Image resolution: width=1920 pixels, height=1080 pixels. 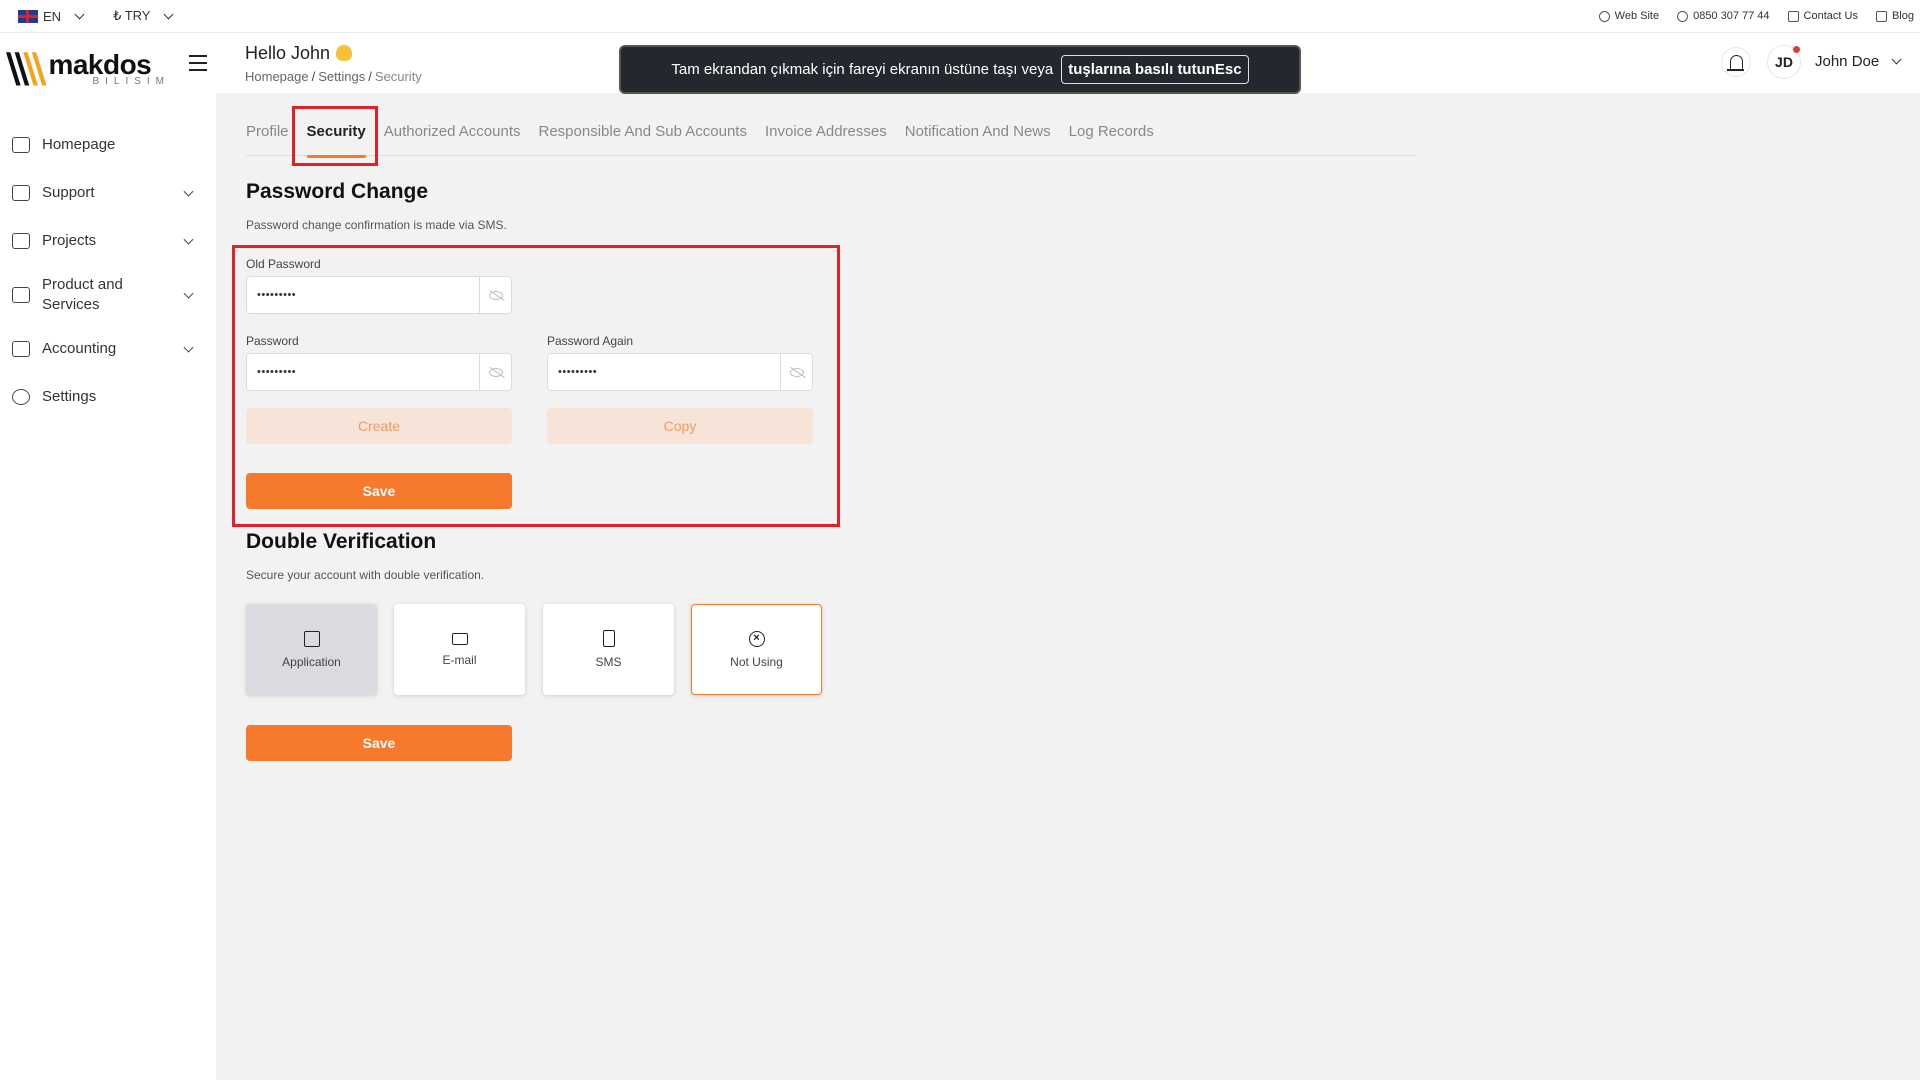 What do you see at coordinates (1881, 16) in the screenshot?
I see `edit-icon` at bounding box center [1881, 16].